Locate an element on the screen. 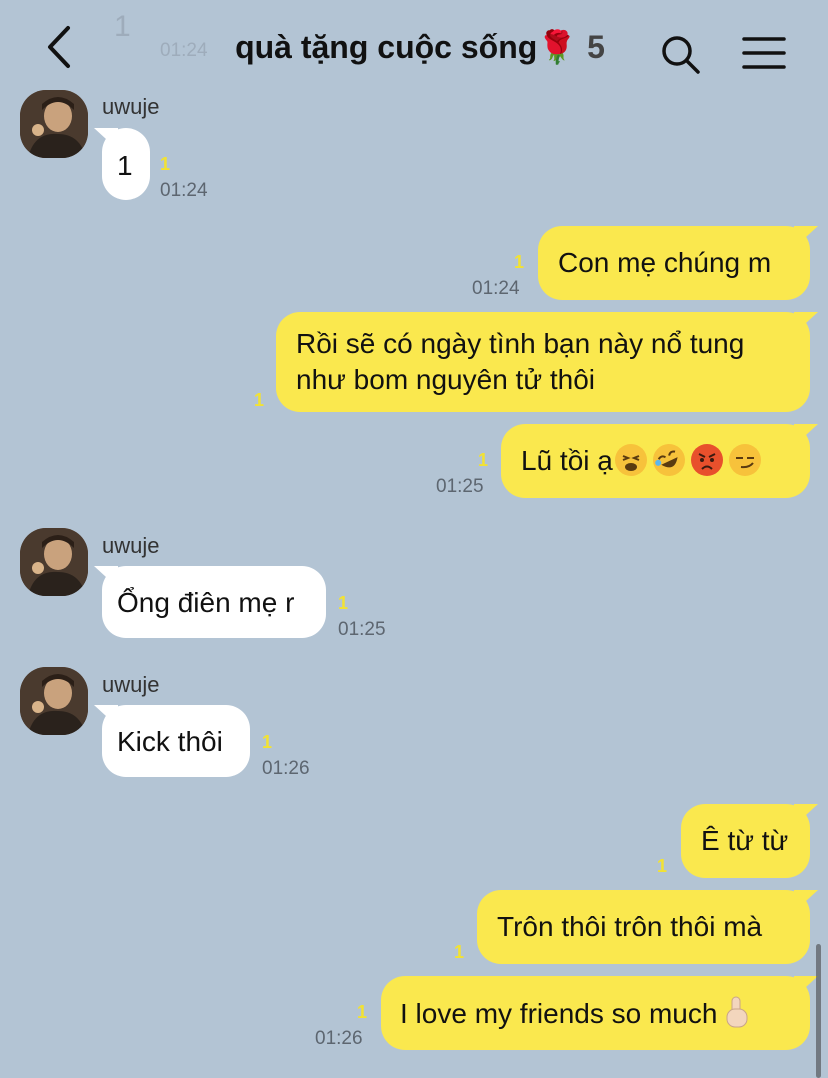  chat-title: quà tặng cuộc sống🌹 is located at coordinates (406, 47).